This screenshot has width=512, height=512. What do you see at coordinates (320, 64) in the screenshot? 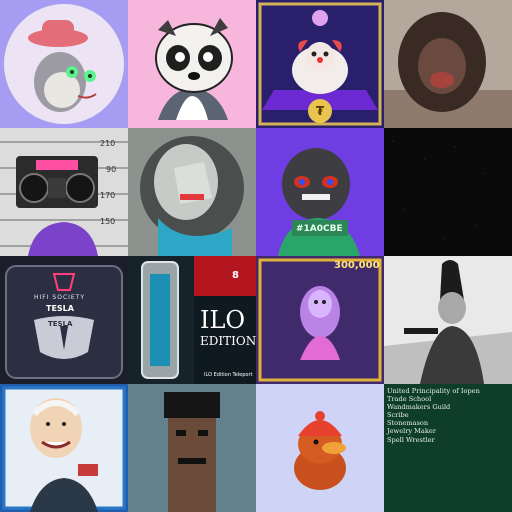
I see `nft-tile-clown-stage: ₮` at bounding box center [320, 64].